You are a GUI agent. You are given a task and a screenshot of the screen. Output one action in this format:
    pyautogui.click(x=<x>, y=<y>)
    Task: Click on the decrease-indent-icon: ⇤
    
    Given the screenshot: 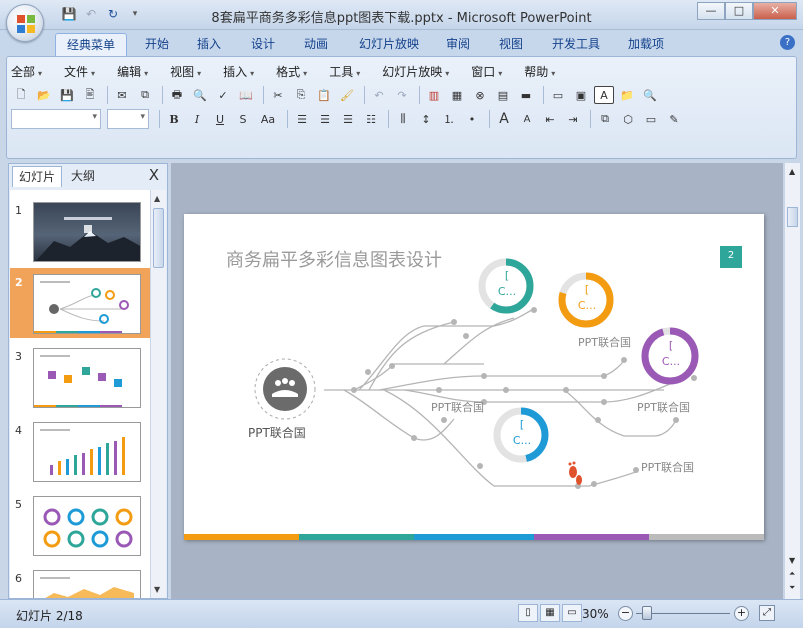 What is the action you would take?
    pyautogui.click(x=550, y=119)
    